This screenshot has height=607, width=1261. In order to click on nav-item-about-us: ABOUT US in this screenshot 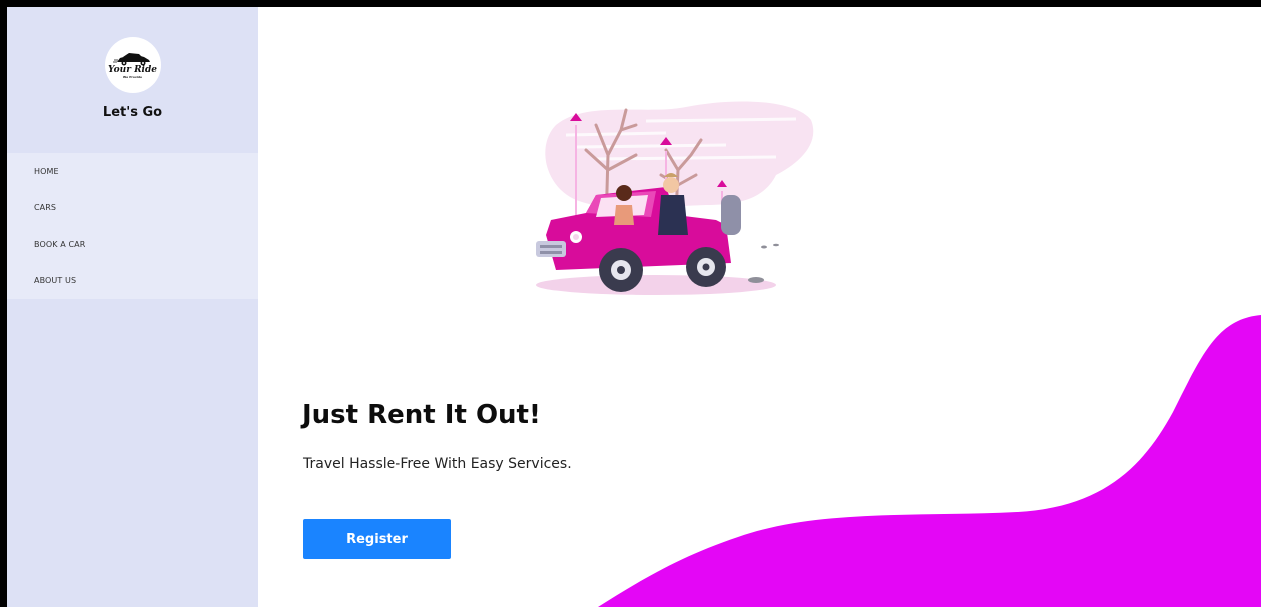, I will do `click(132, 281)`.